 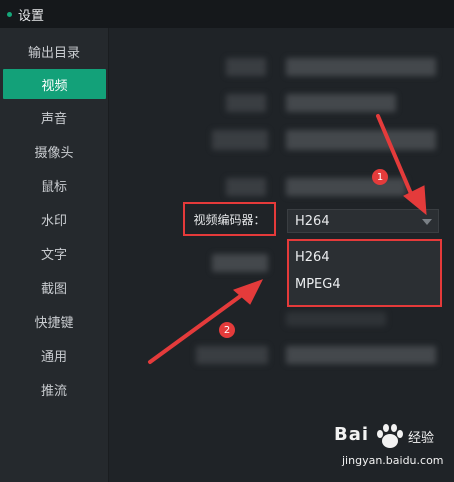 I want to click on watermark-cn: 经验, so click(x=421, y=438).